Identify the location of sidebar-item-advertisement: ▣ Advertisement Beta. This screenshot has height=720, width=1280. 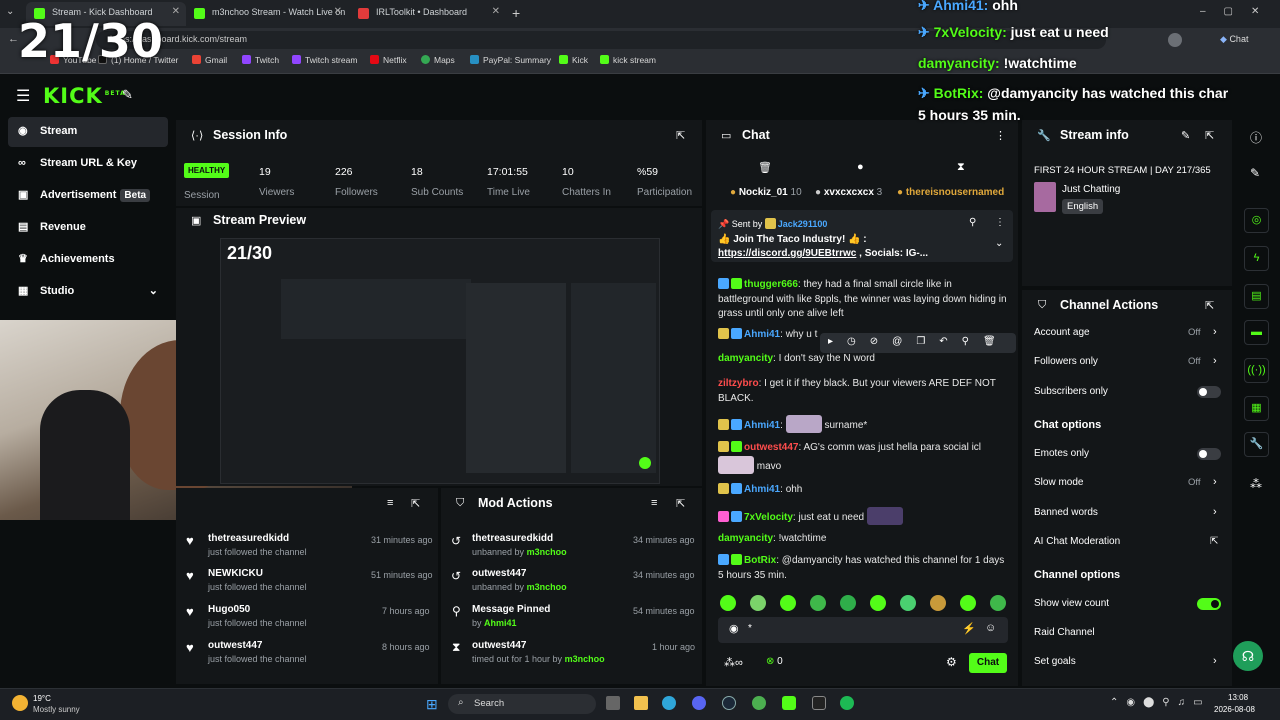
(88, 196).